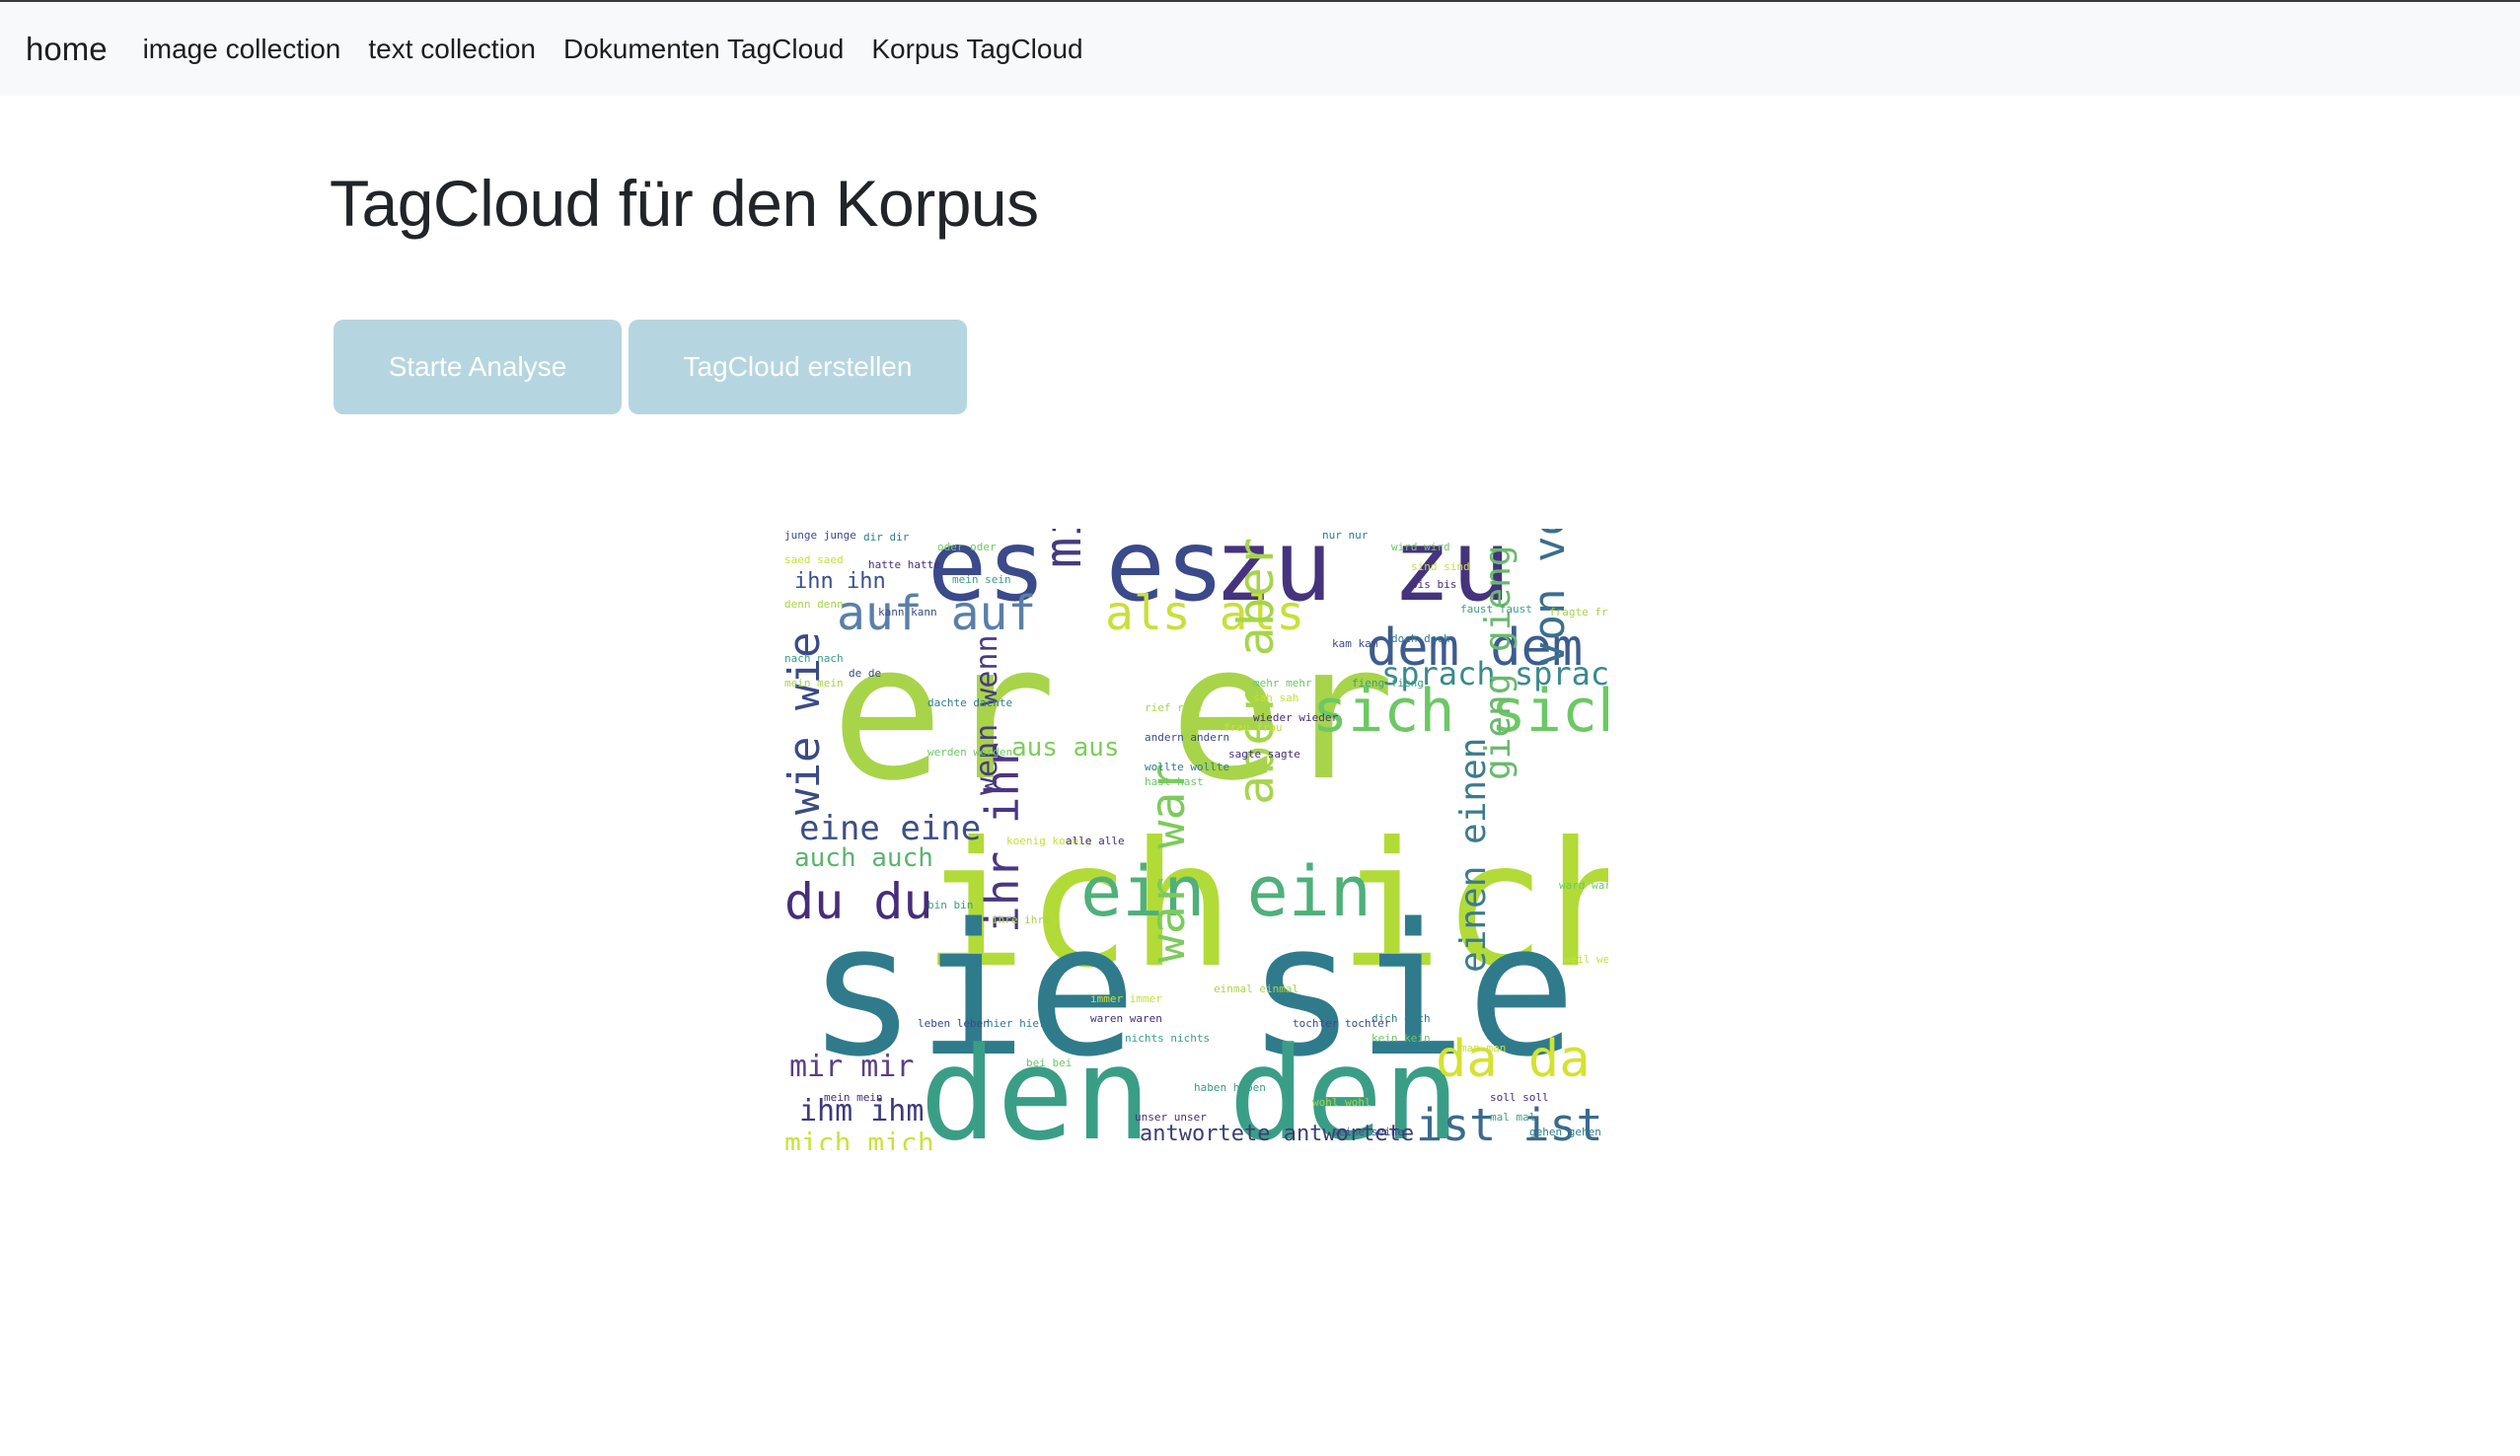  What do you see at coordinates (1126, 1018) in the screenshot?
I see `tagcloud-word-small: waren waren` at bounding box center [1126, 1018].